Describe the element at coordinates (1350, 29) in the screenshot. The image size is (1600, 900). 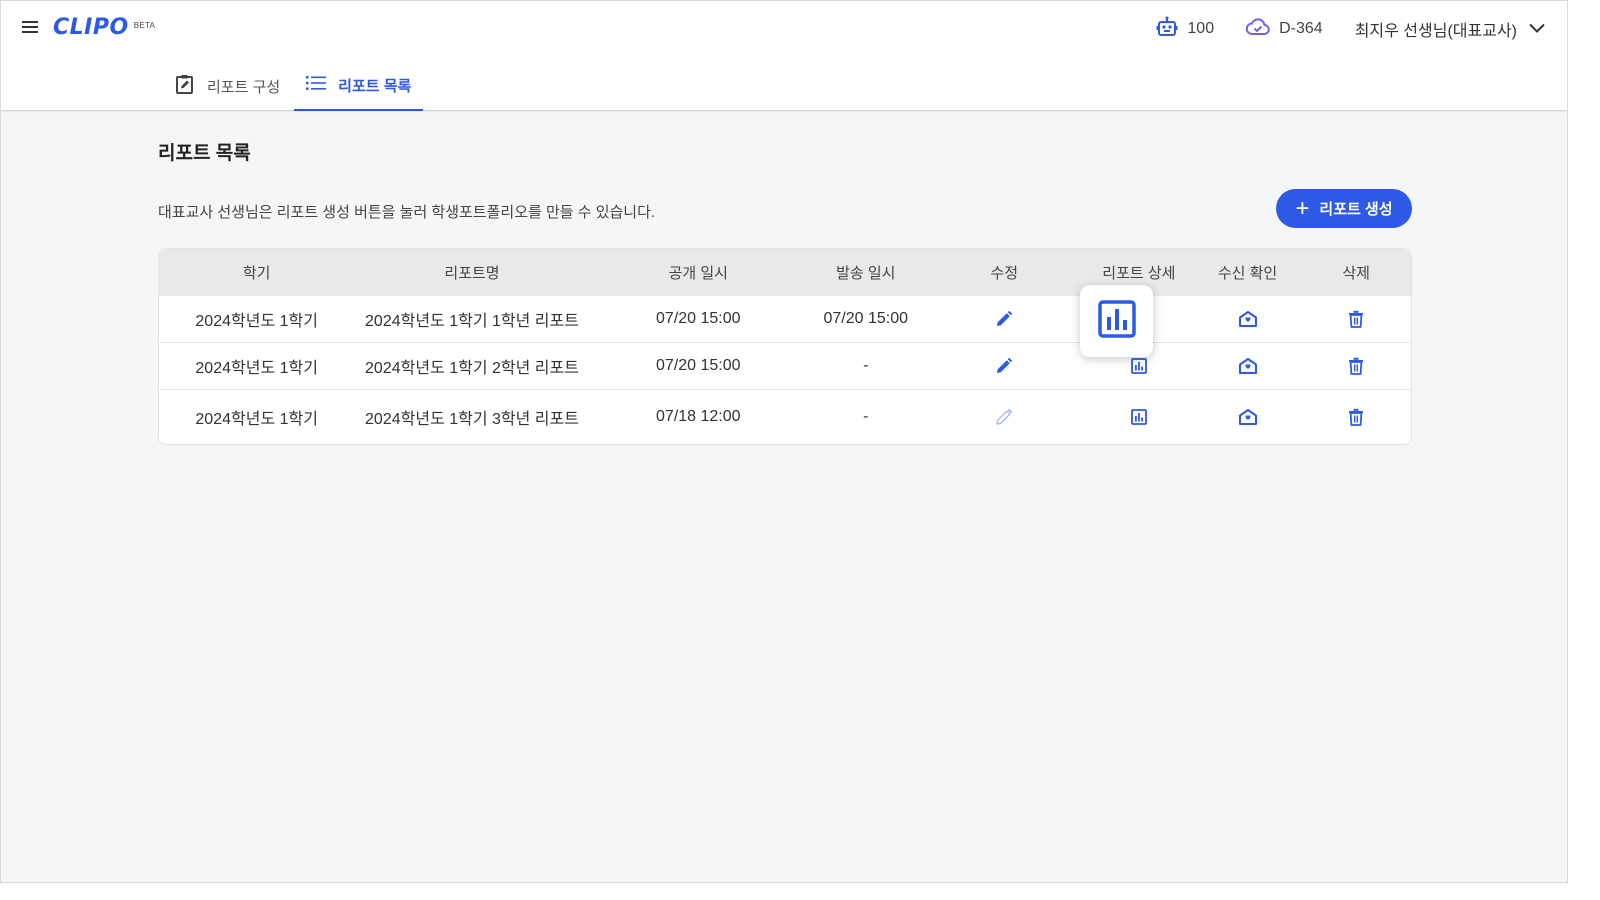
I see `header-right: 100 D-364 최지우 선생님(대표교사)` at that location.